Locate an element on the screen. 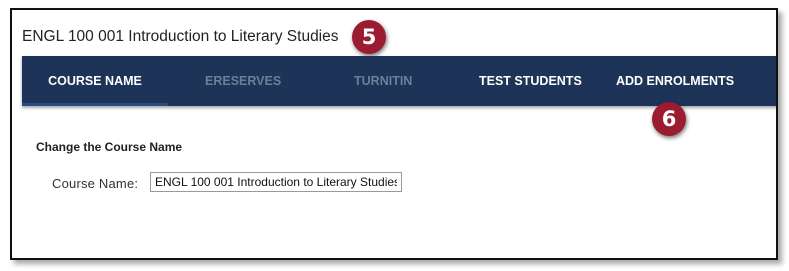 The image size is (789, 271). tab-turnitin: TURNITIN is located at coordinates (383, 81).